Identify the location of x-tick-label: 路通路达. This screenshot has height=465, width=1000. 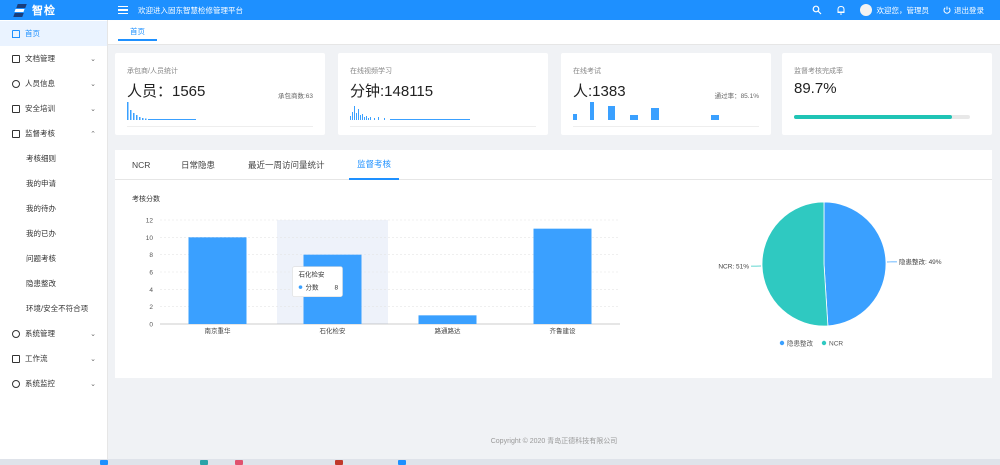
(448, 330).